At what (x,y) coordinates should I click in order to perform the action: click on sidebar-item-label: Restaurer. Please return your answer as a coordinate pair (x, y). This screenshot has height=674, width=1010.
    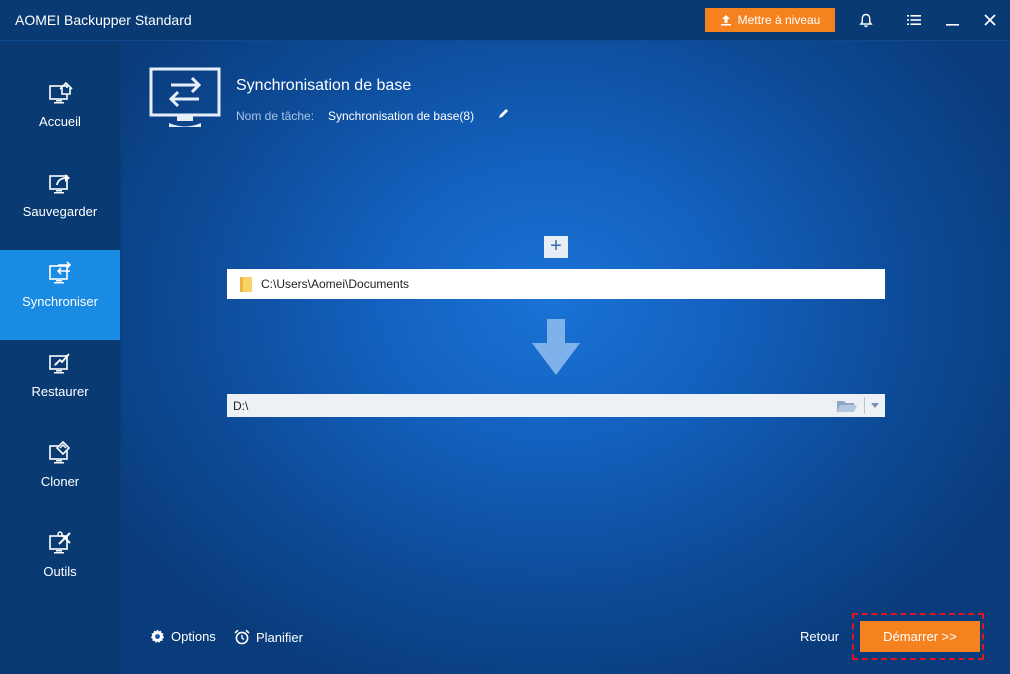
    Looking at the image, I should click on (60, 391).